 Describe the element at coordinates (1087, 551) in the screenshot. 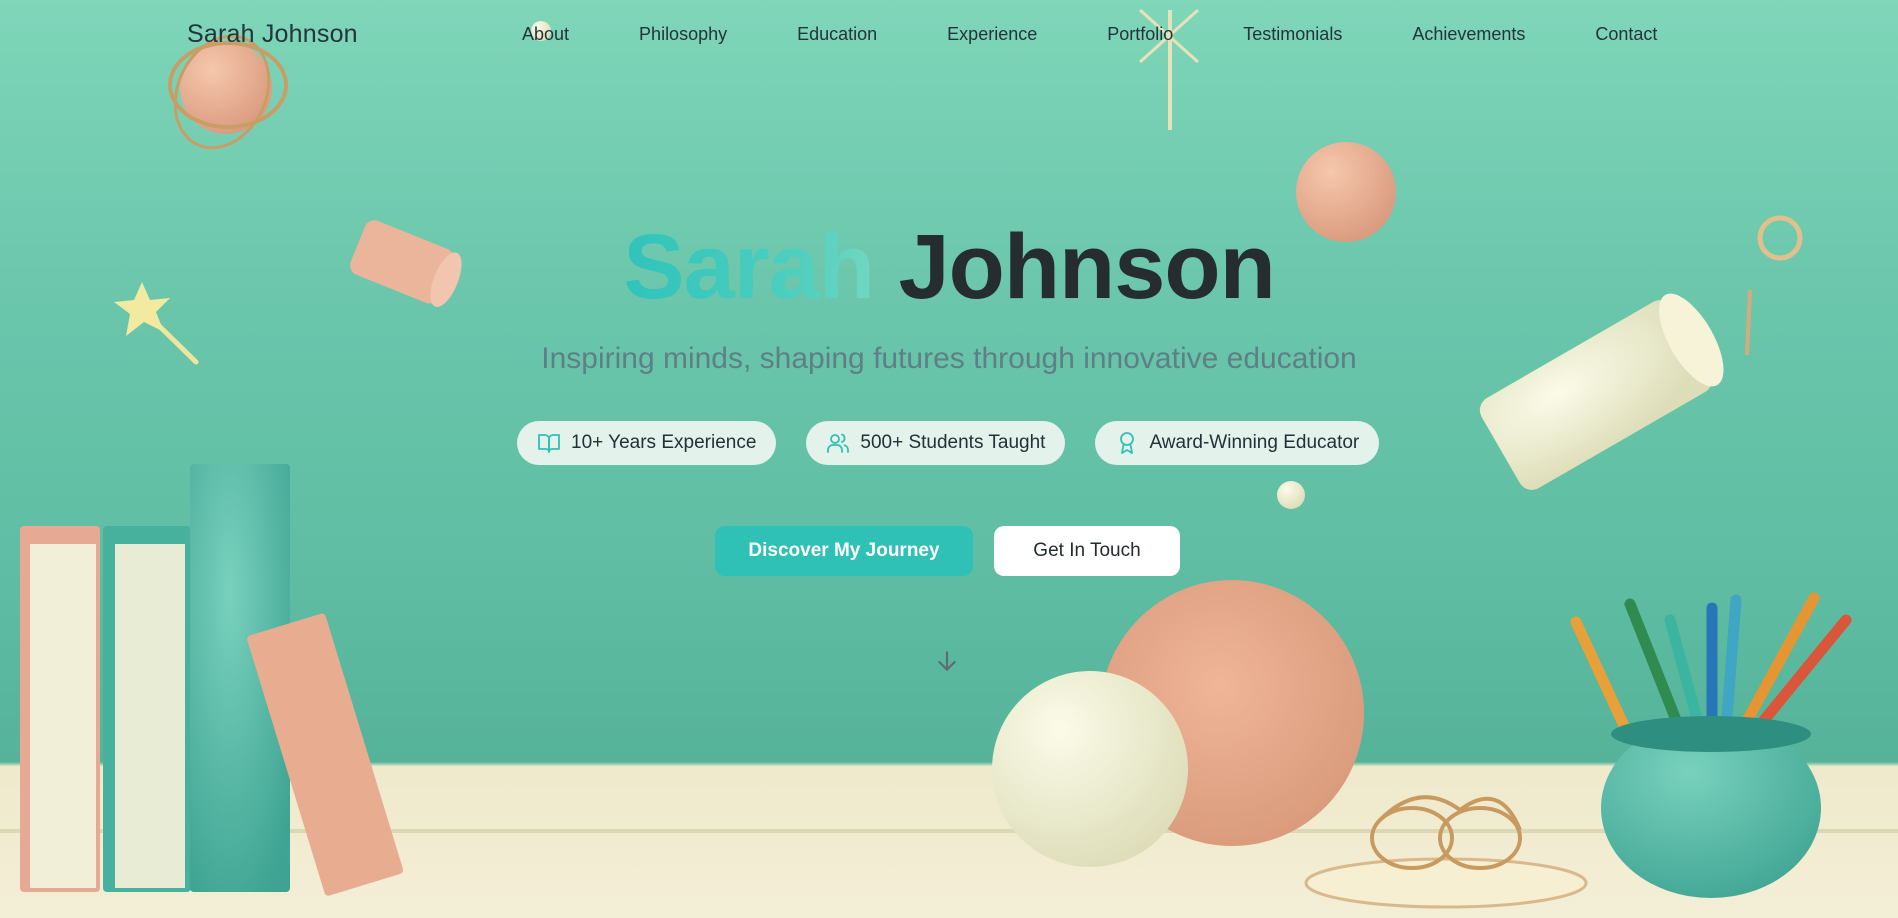

I see `get-in-touch-button: Get In Touch` at that location.